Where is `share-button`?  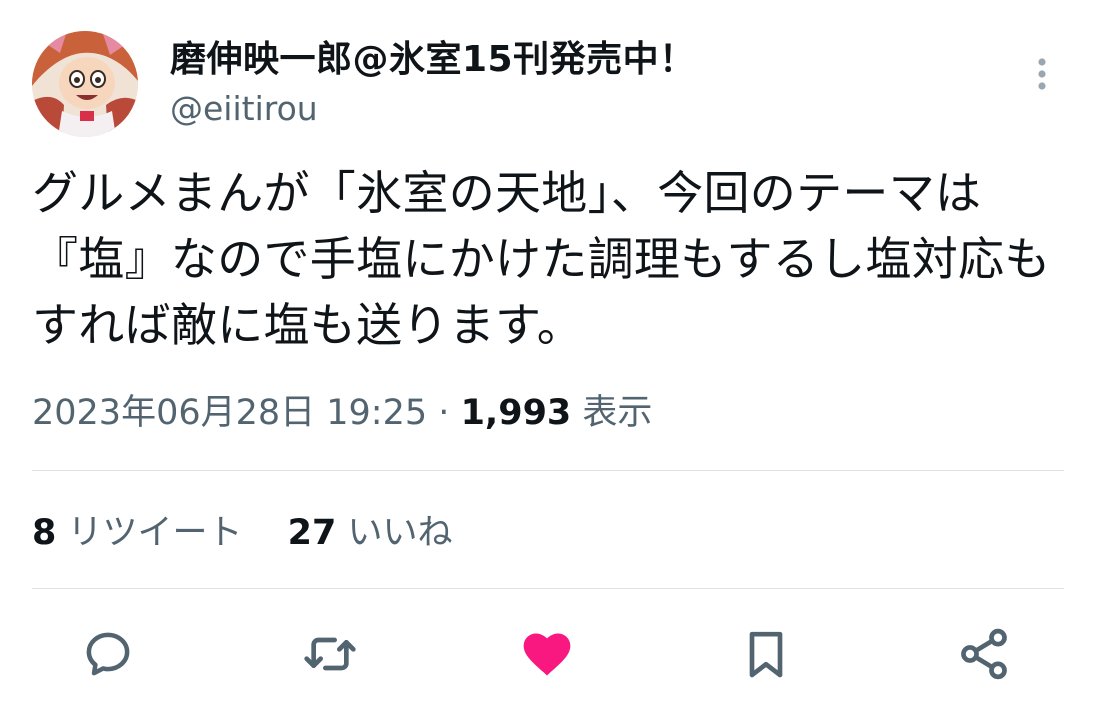
share-button is located at coordinates (984, 654).